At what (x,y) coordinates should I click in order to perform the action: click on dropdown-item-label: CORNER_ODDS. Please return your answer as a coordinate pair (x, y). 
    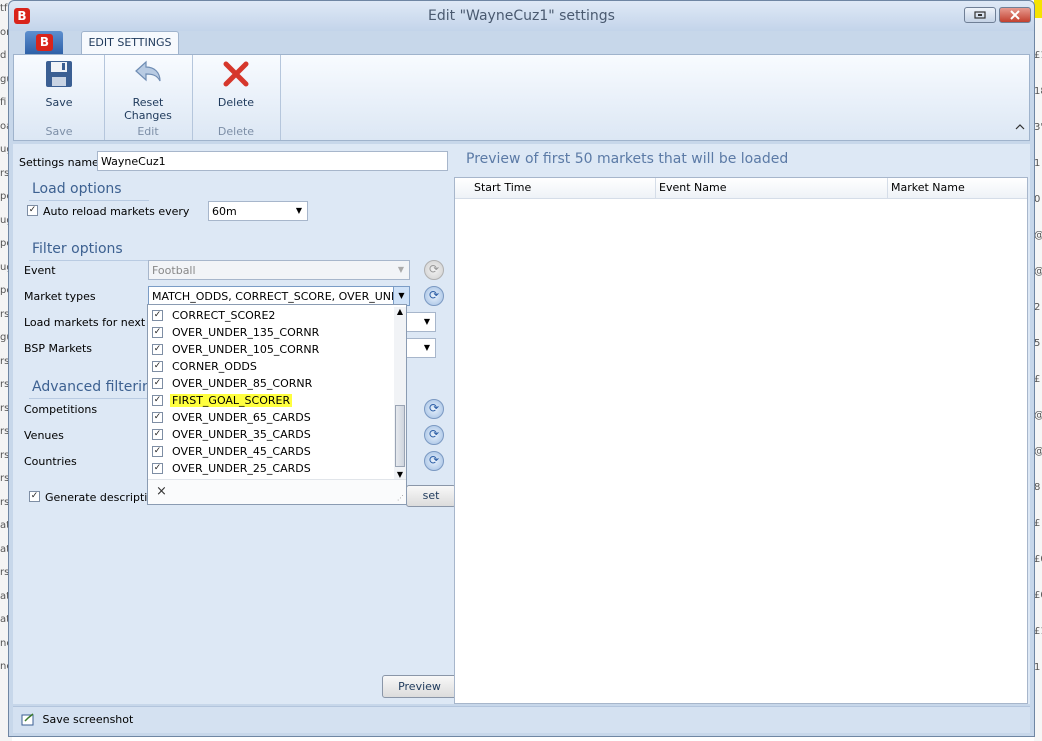
    Looking at the image, I should click on (214, 366).